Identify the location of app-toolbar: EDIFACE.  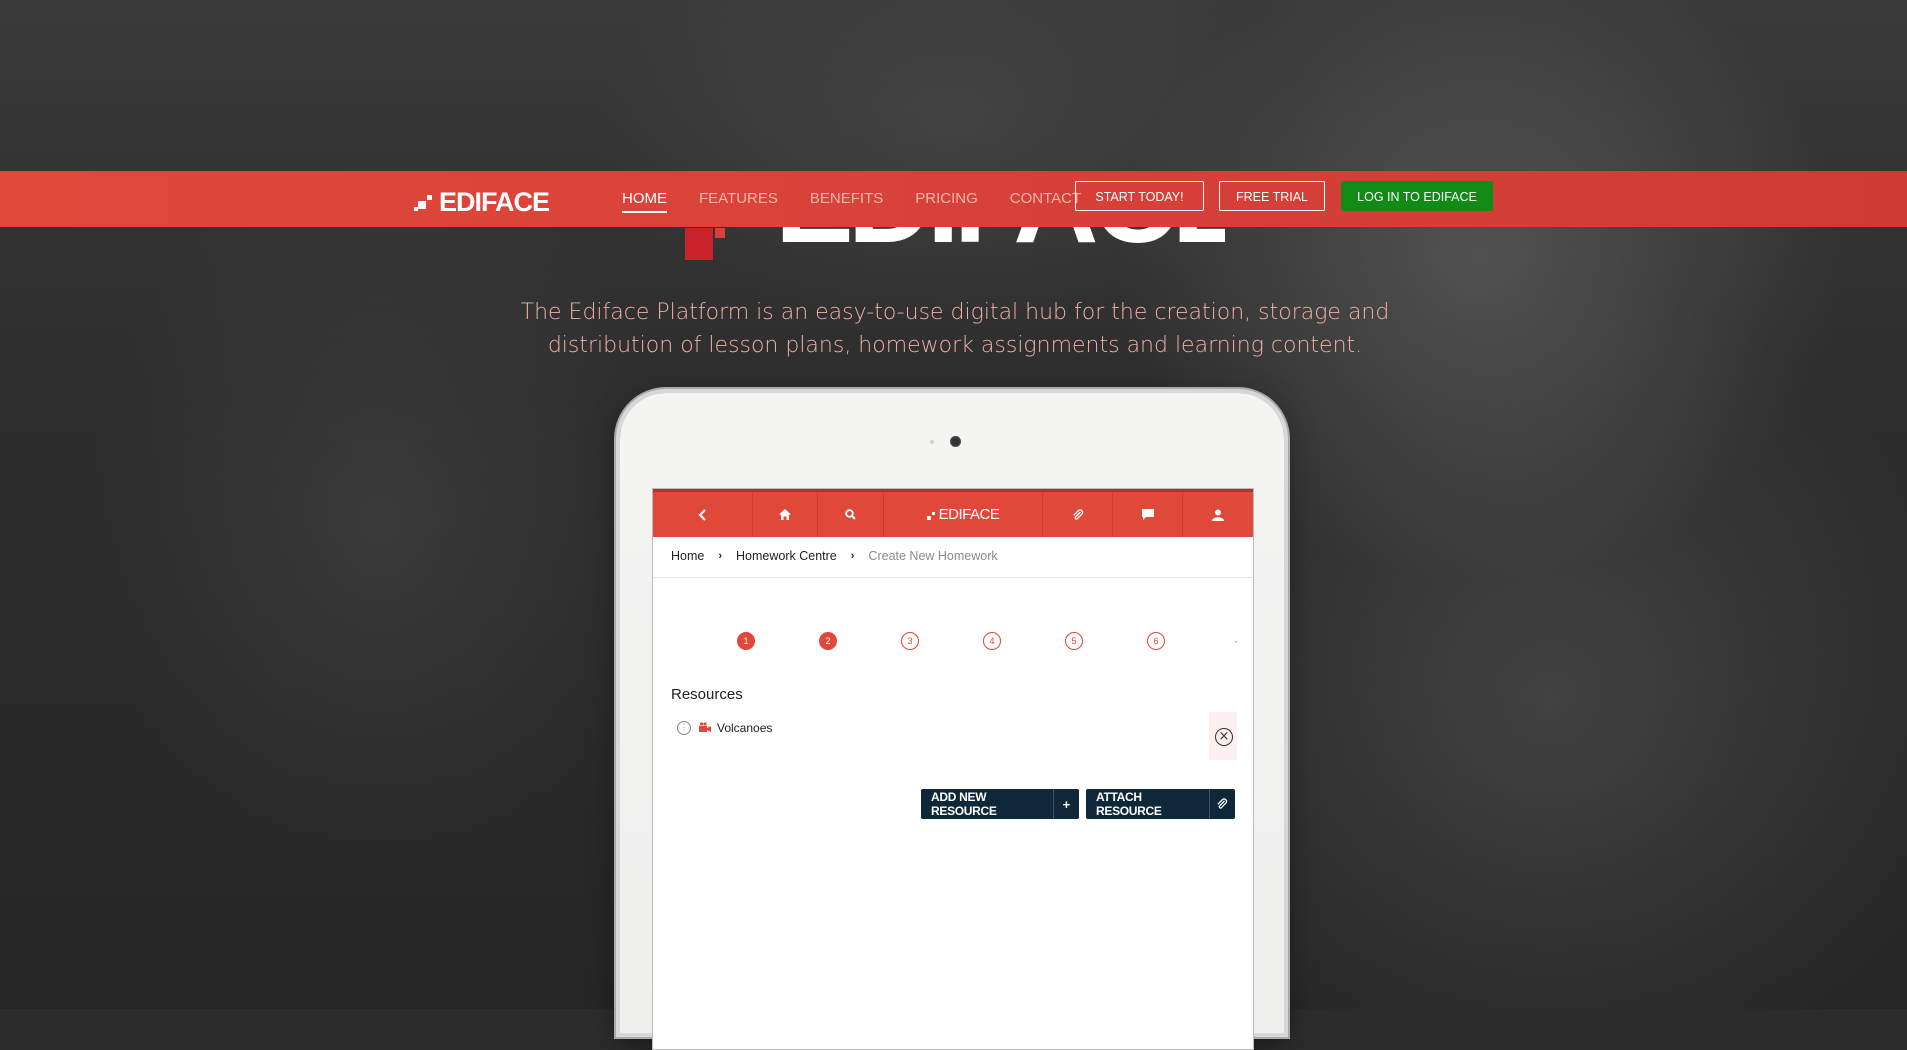
(953, 513).